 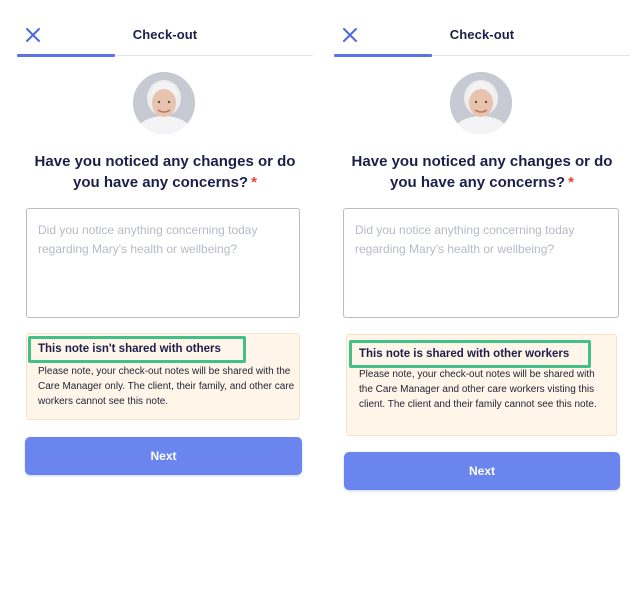 I want to click on notice-title-highlight: This note isn't shared with others, so click(x=137, y=349).